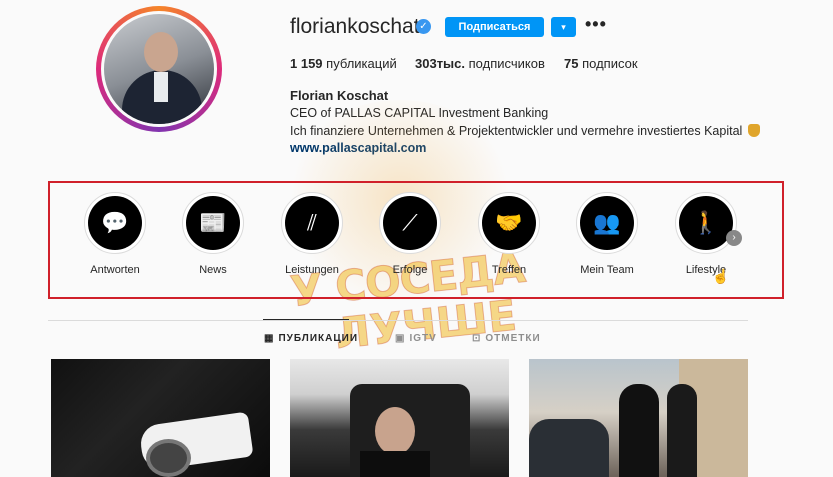 The height and width of the screenshot is (477, 833). I want to click on bio-line-1: CEO of PALLAS CAPITAL Investment Banking, so click(419, 113).